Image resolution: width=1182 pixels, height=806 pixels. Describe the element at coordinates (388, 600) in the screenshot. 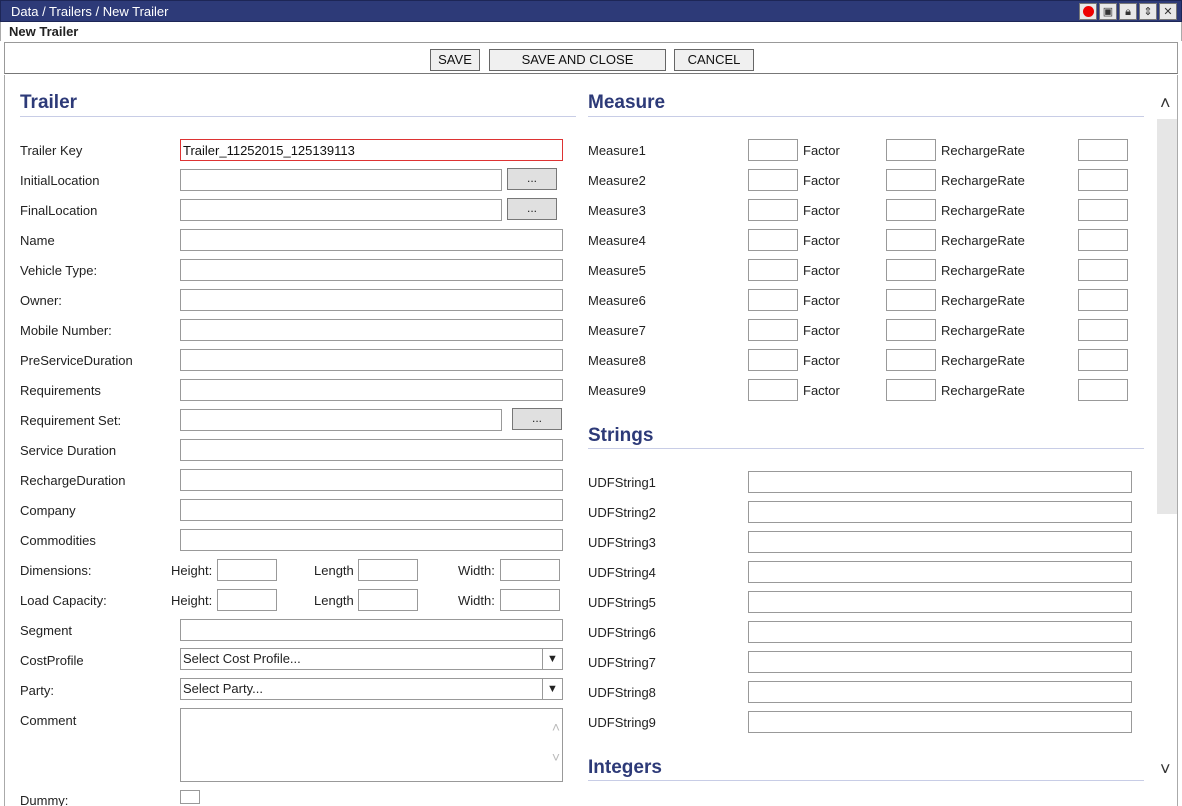

I see `load-capacity-length-input` at that location.